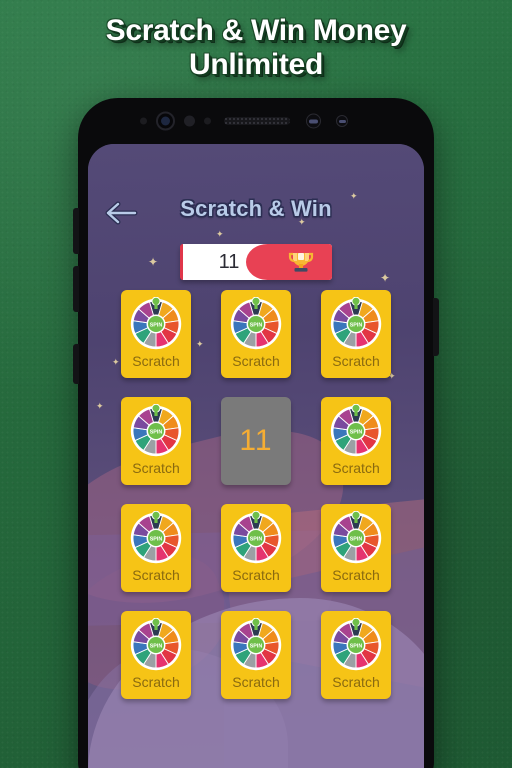 This screenshot has width=512, height=768. I want to click on volume-up-button, so click(76, 231).